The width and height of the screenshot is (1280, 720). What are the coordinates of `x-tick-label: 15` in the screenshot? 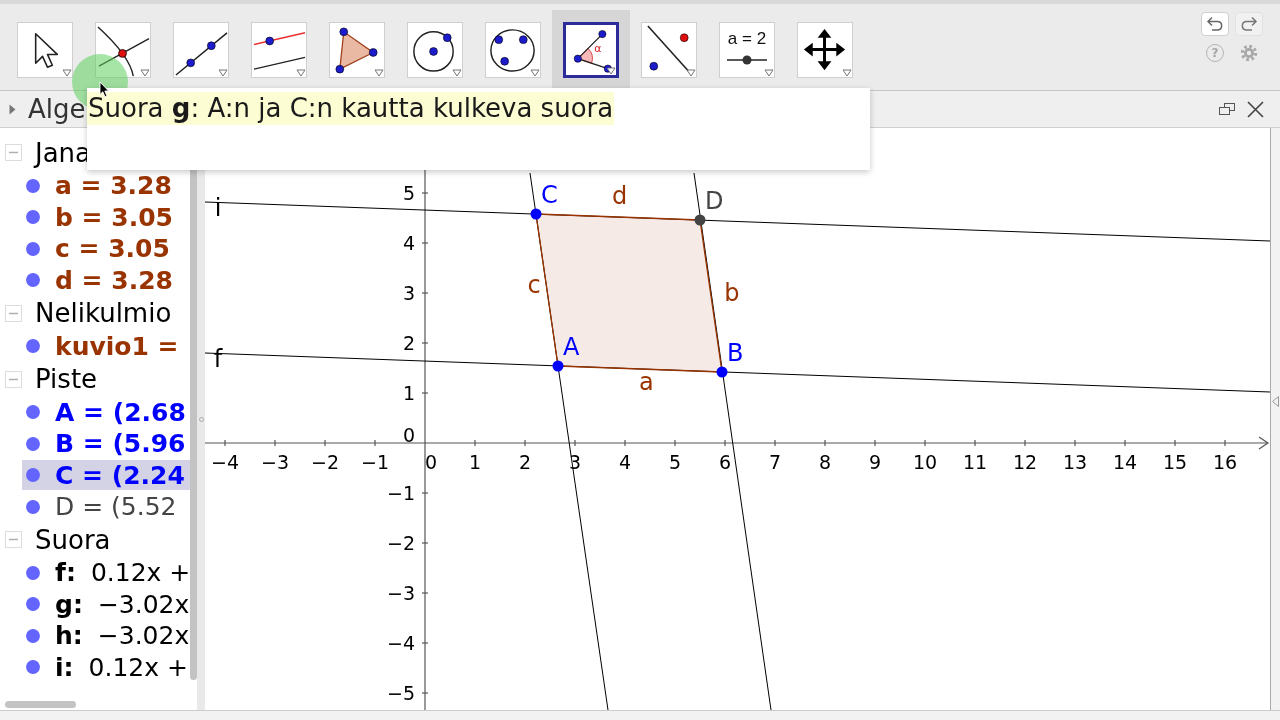 It's located at (1175, 462).